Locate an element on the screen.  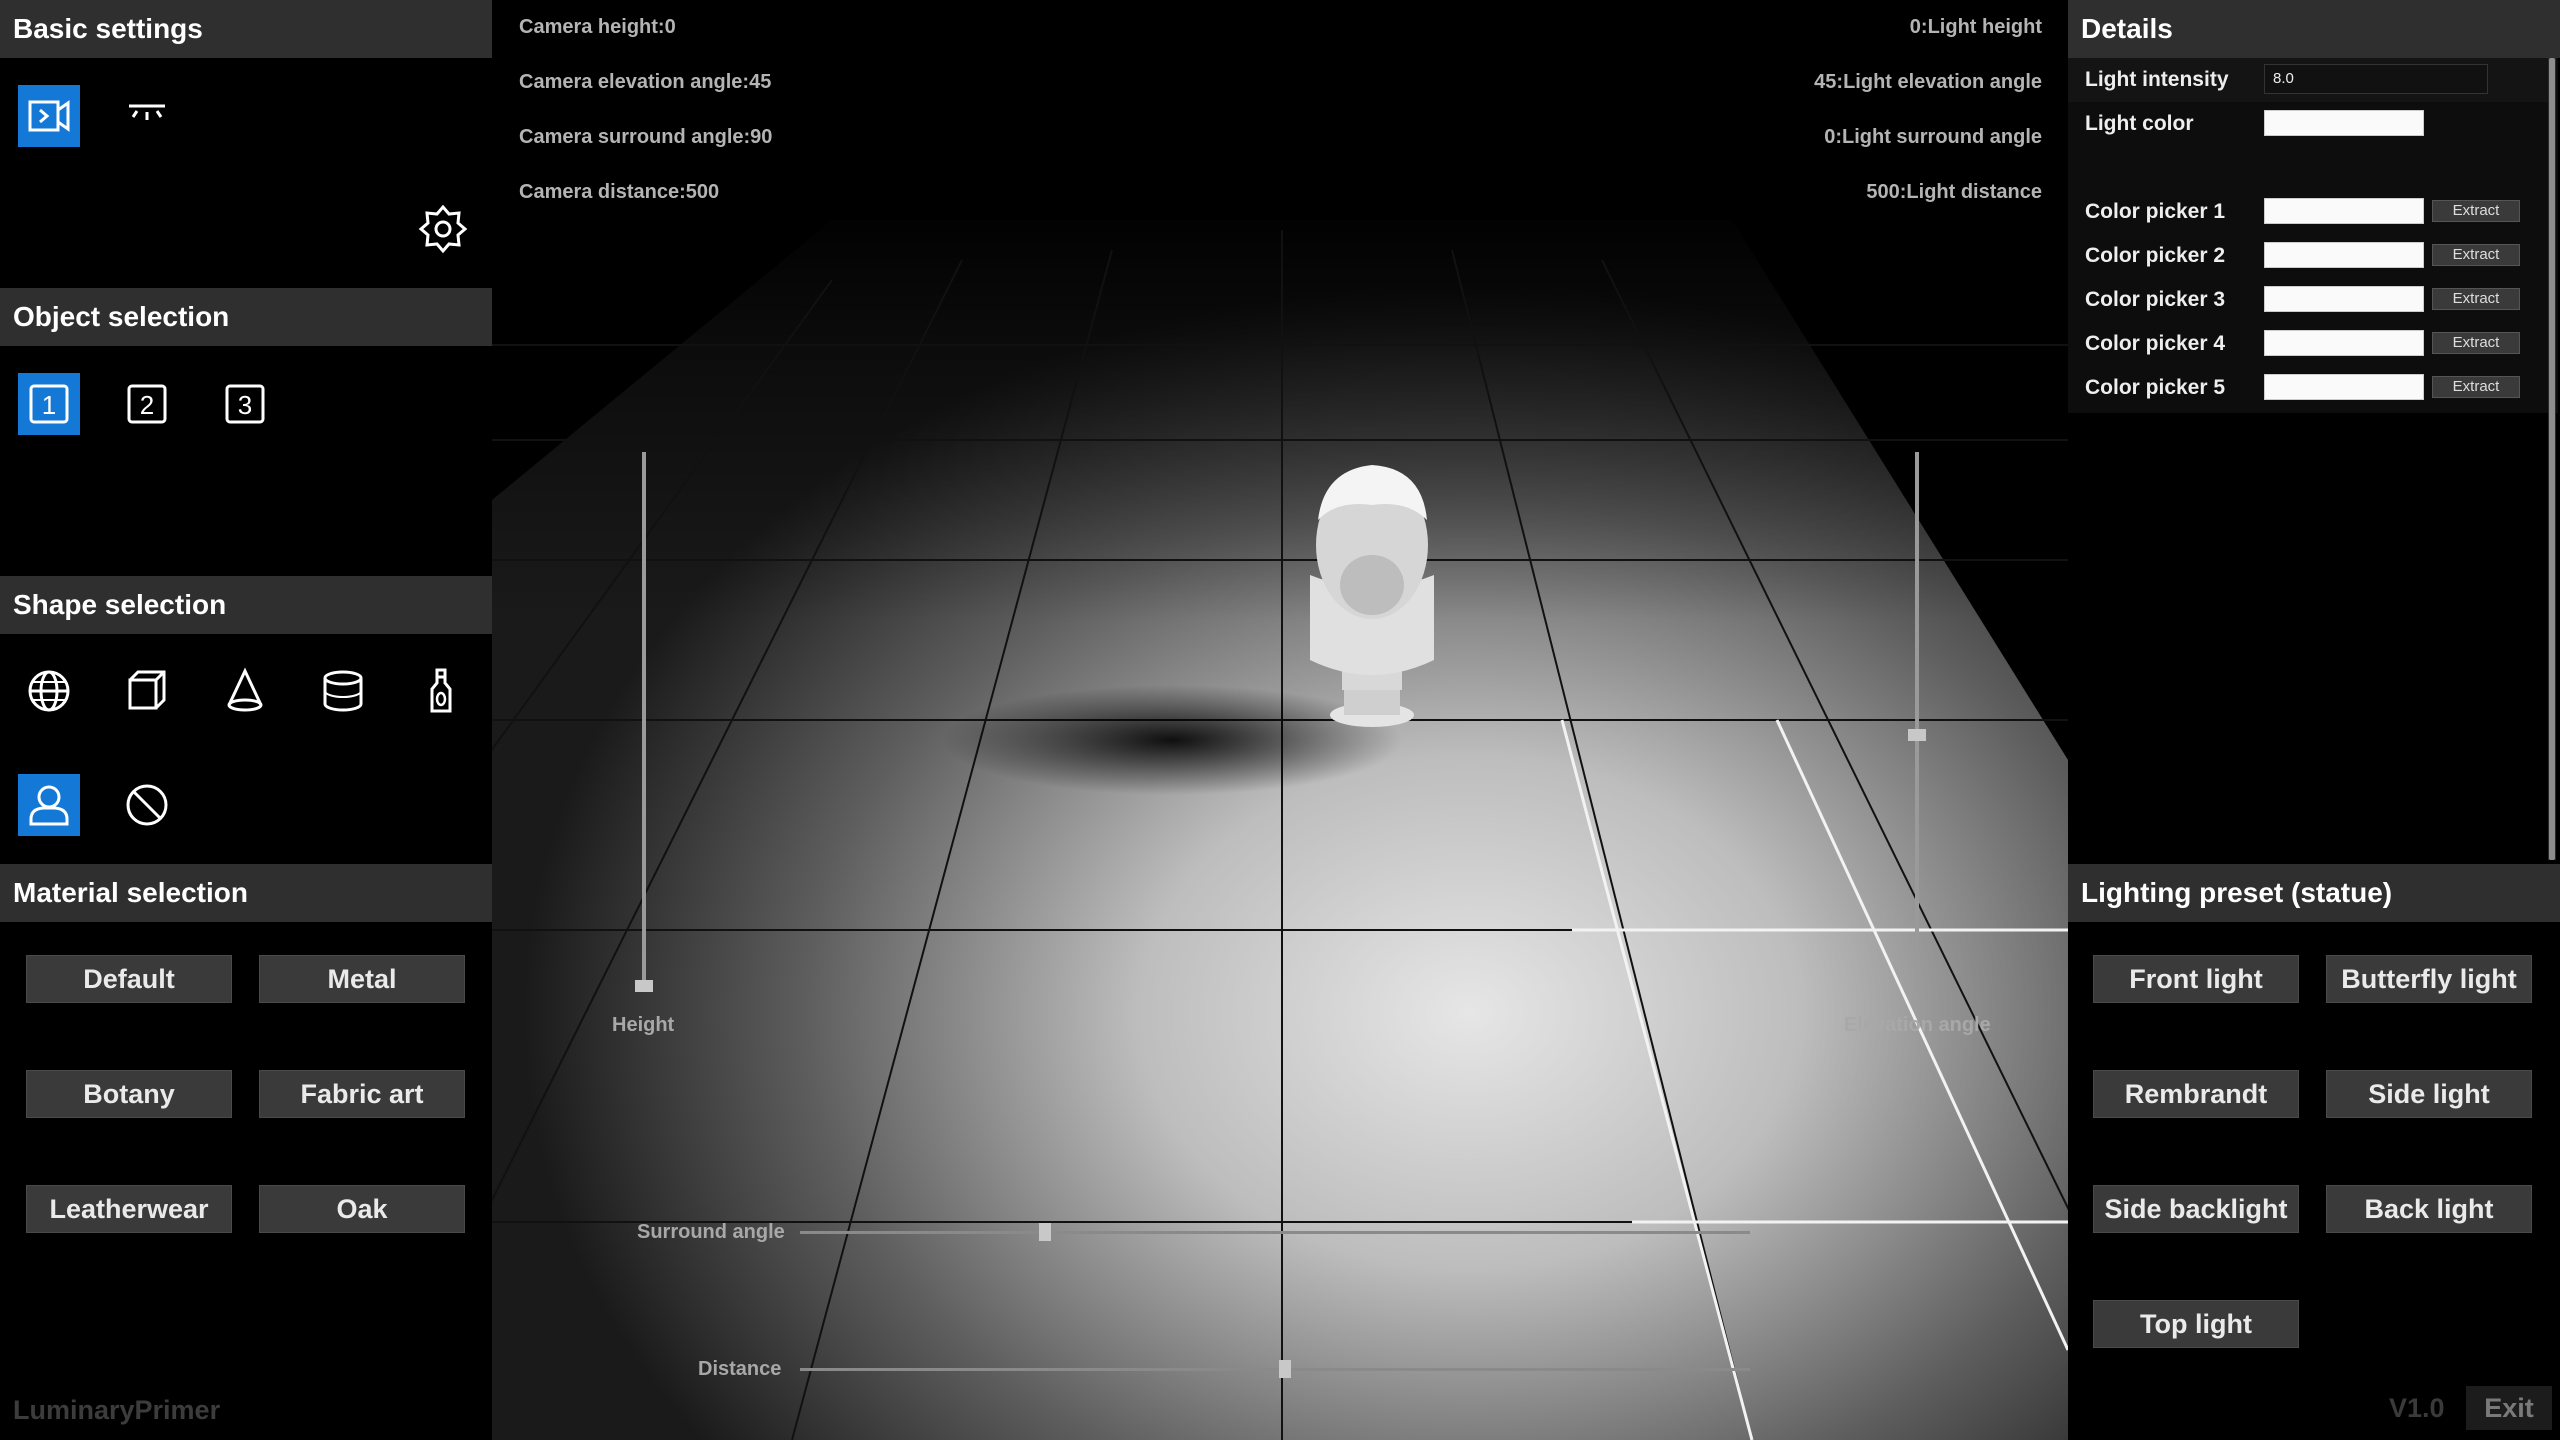
color-picker-row: Color picker 1 Extract is located at coordinates (2308, 212).